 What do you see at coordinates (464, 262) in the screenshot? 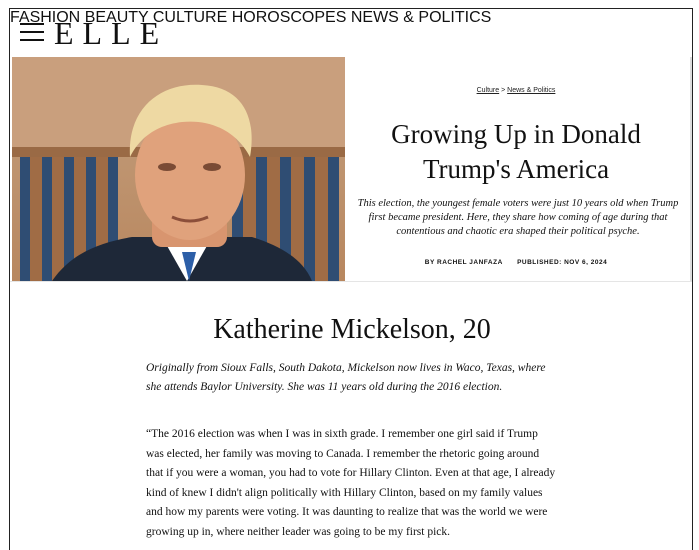
I see `author: BY RACHEL JANFAZA` at bounding box center [464, 262].